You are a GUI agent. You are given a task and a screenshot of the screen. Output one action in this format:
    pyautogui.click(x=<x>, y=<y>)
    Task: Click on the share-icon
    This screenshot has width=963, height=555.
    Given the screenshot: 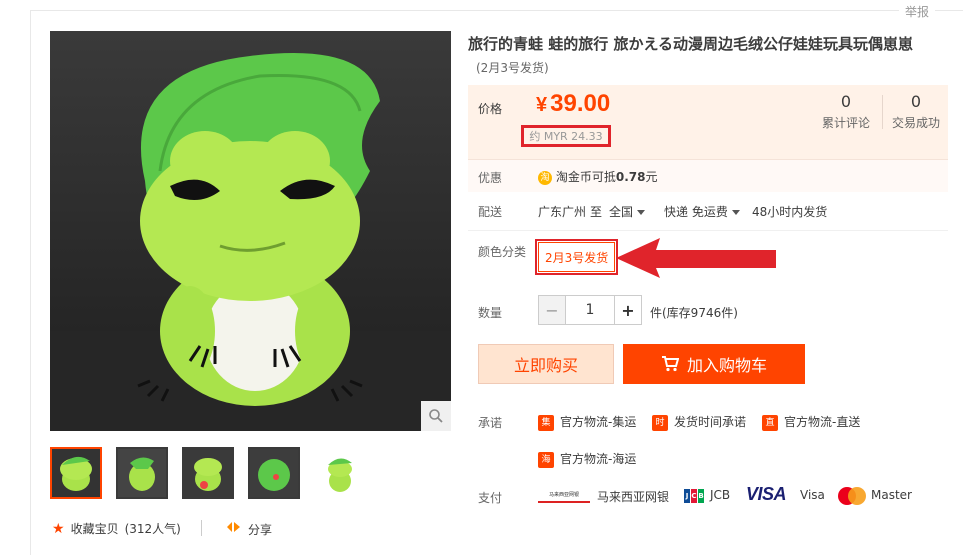 What is the action you would take?
    pyautogui.click(x=234, y=529)
    